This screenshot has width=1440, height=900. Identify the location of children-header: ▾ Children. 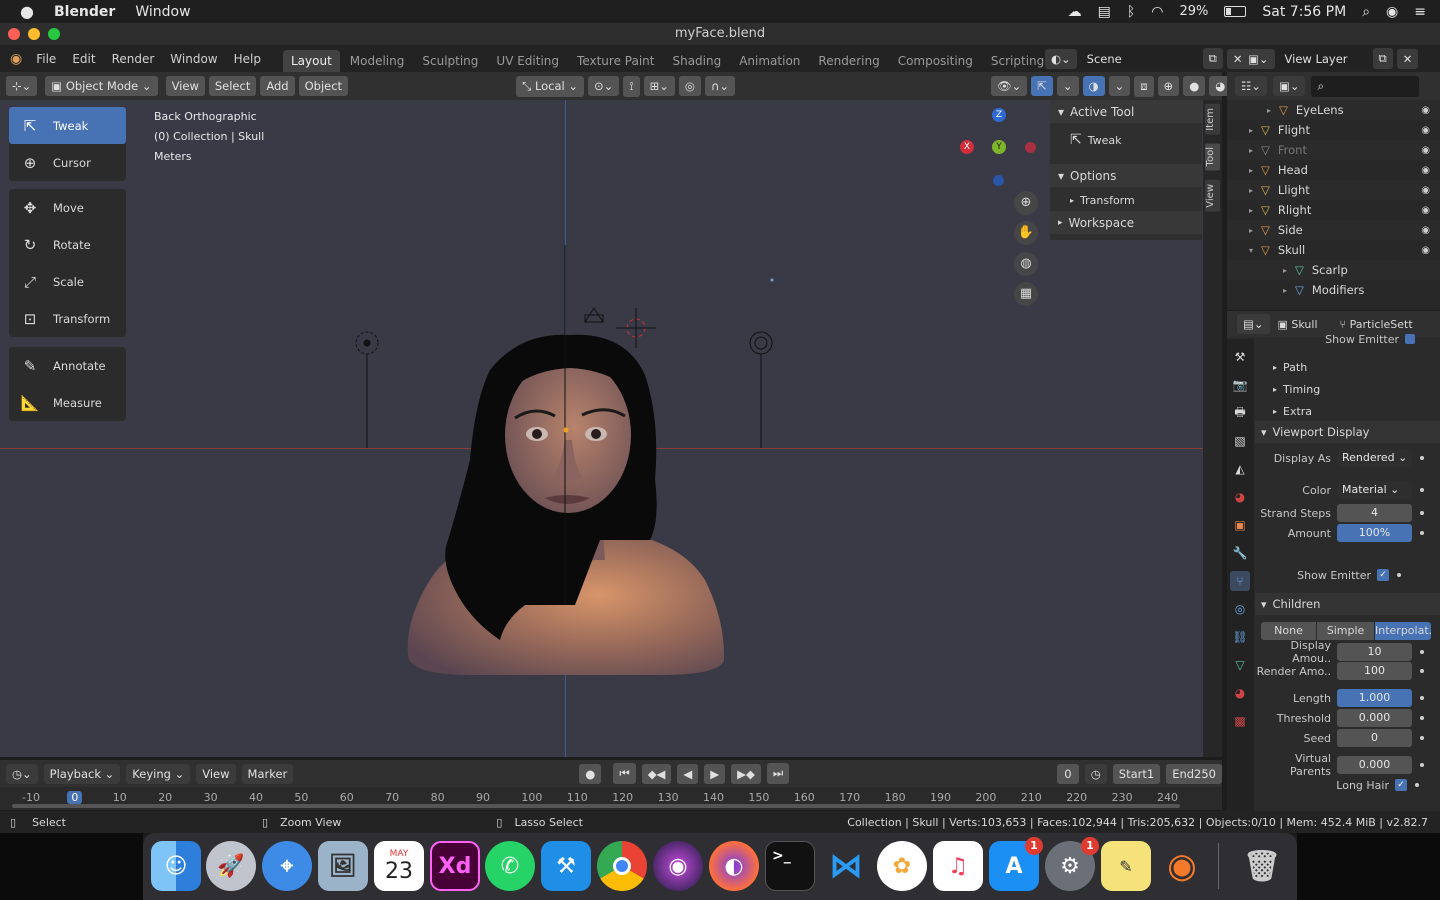
(1347, 604).